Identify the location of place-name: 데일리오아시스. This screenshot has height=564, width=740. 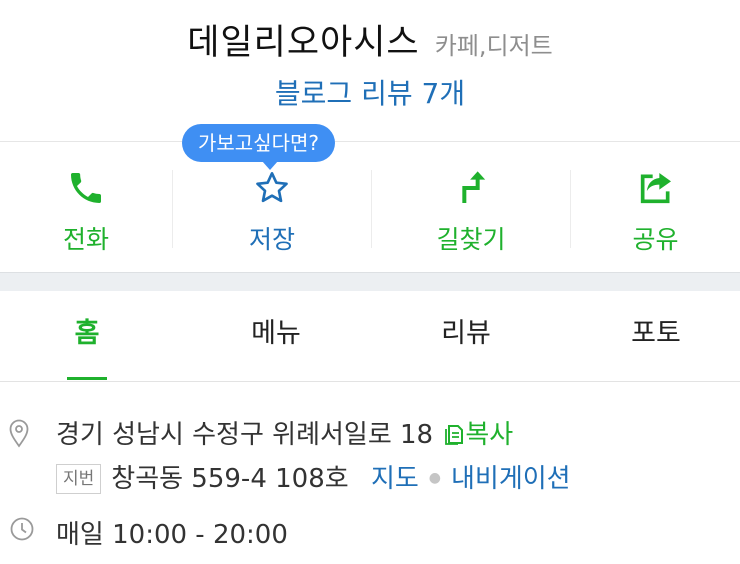
(303, 43).